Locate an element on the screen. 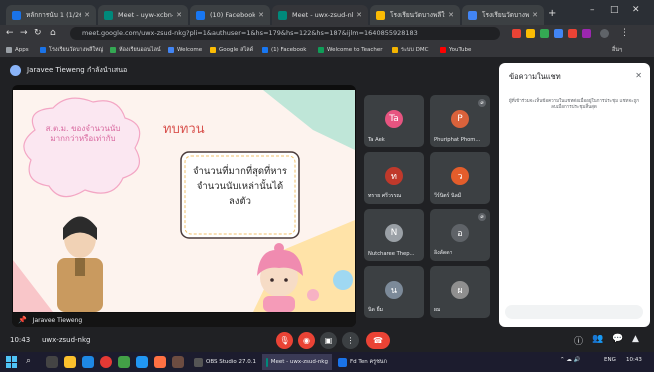 The image size is (654, 372). tab-meet-1: Meet - uyw-xcbn-nkg ✕ is located at coordinates (143, 15).